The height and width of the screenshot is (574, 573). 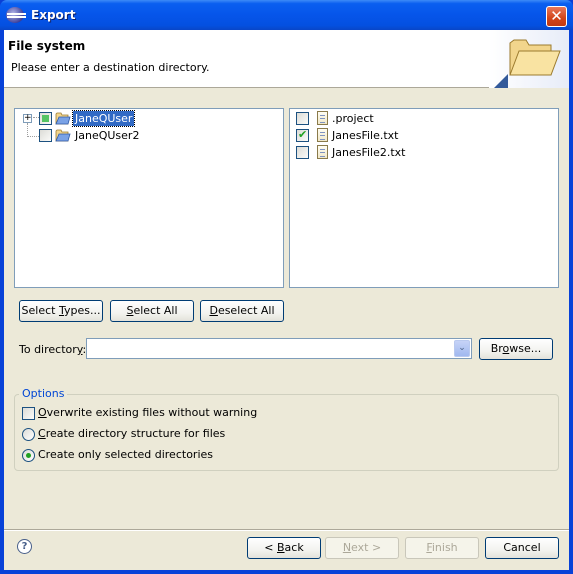 What do you see at coordinates (125, 454) in the screenshot?
I see `create-selected-label: Create only selected directories` at bounding box center [125, 454].